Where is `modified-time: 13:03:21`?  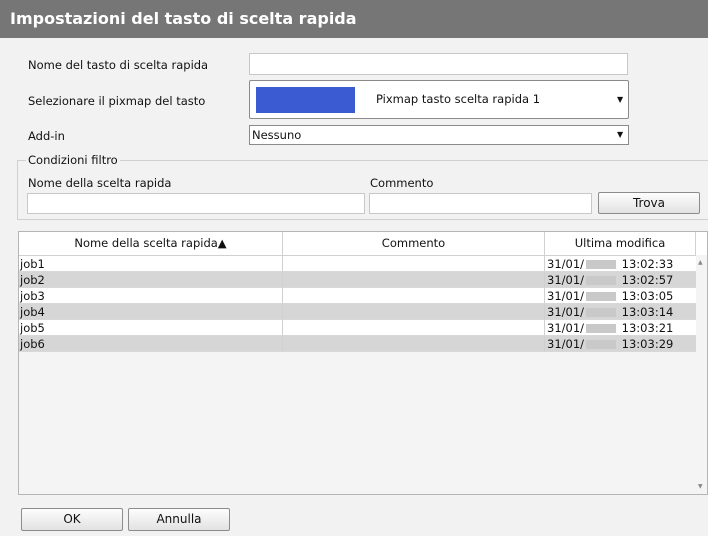 modified-time: 13:03:21 is located at coordinates (647, 328).